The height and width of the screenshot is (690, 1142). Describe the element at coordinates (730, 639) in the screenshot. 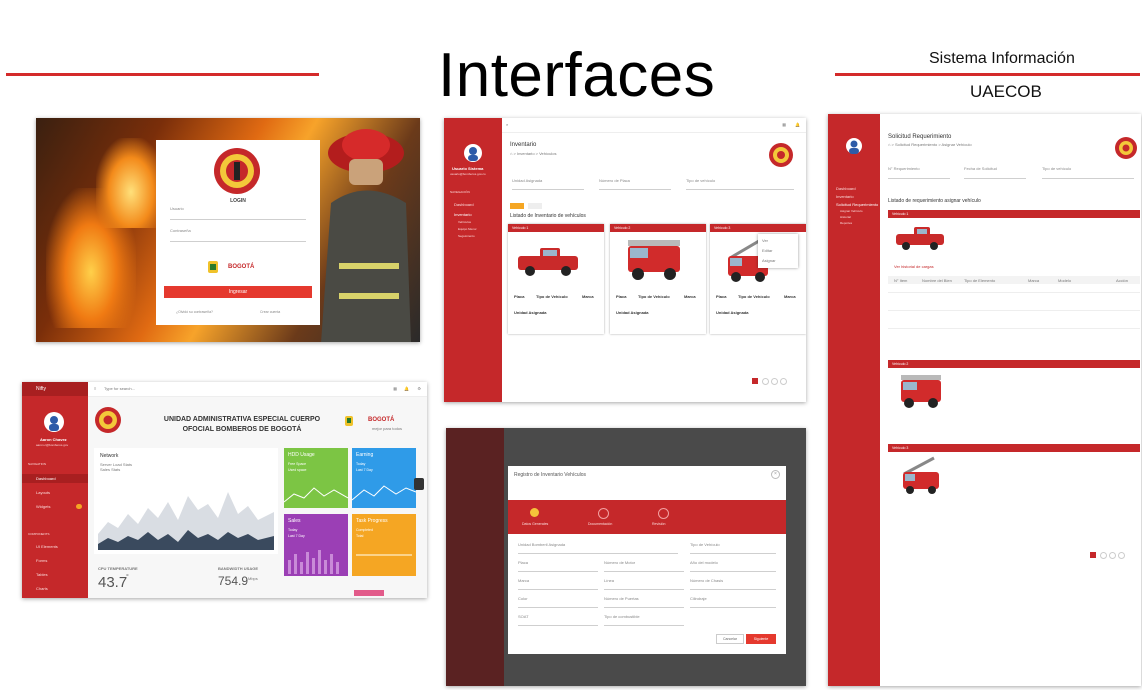

I see `cancel-button: Cancelar` at that location.